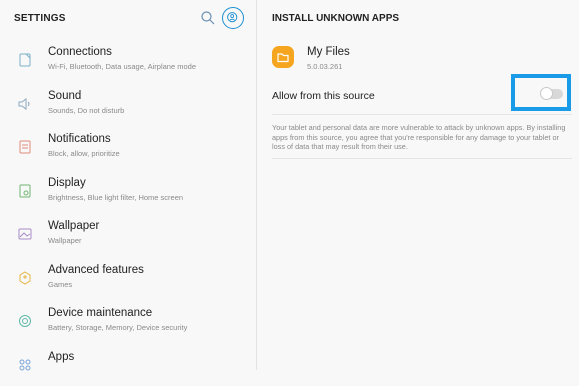 The image size is (579, 386). I want to click on allow-from-source-row: Allow from this source, so click(418, 95).